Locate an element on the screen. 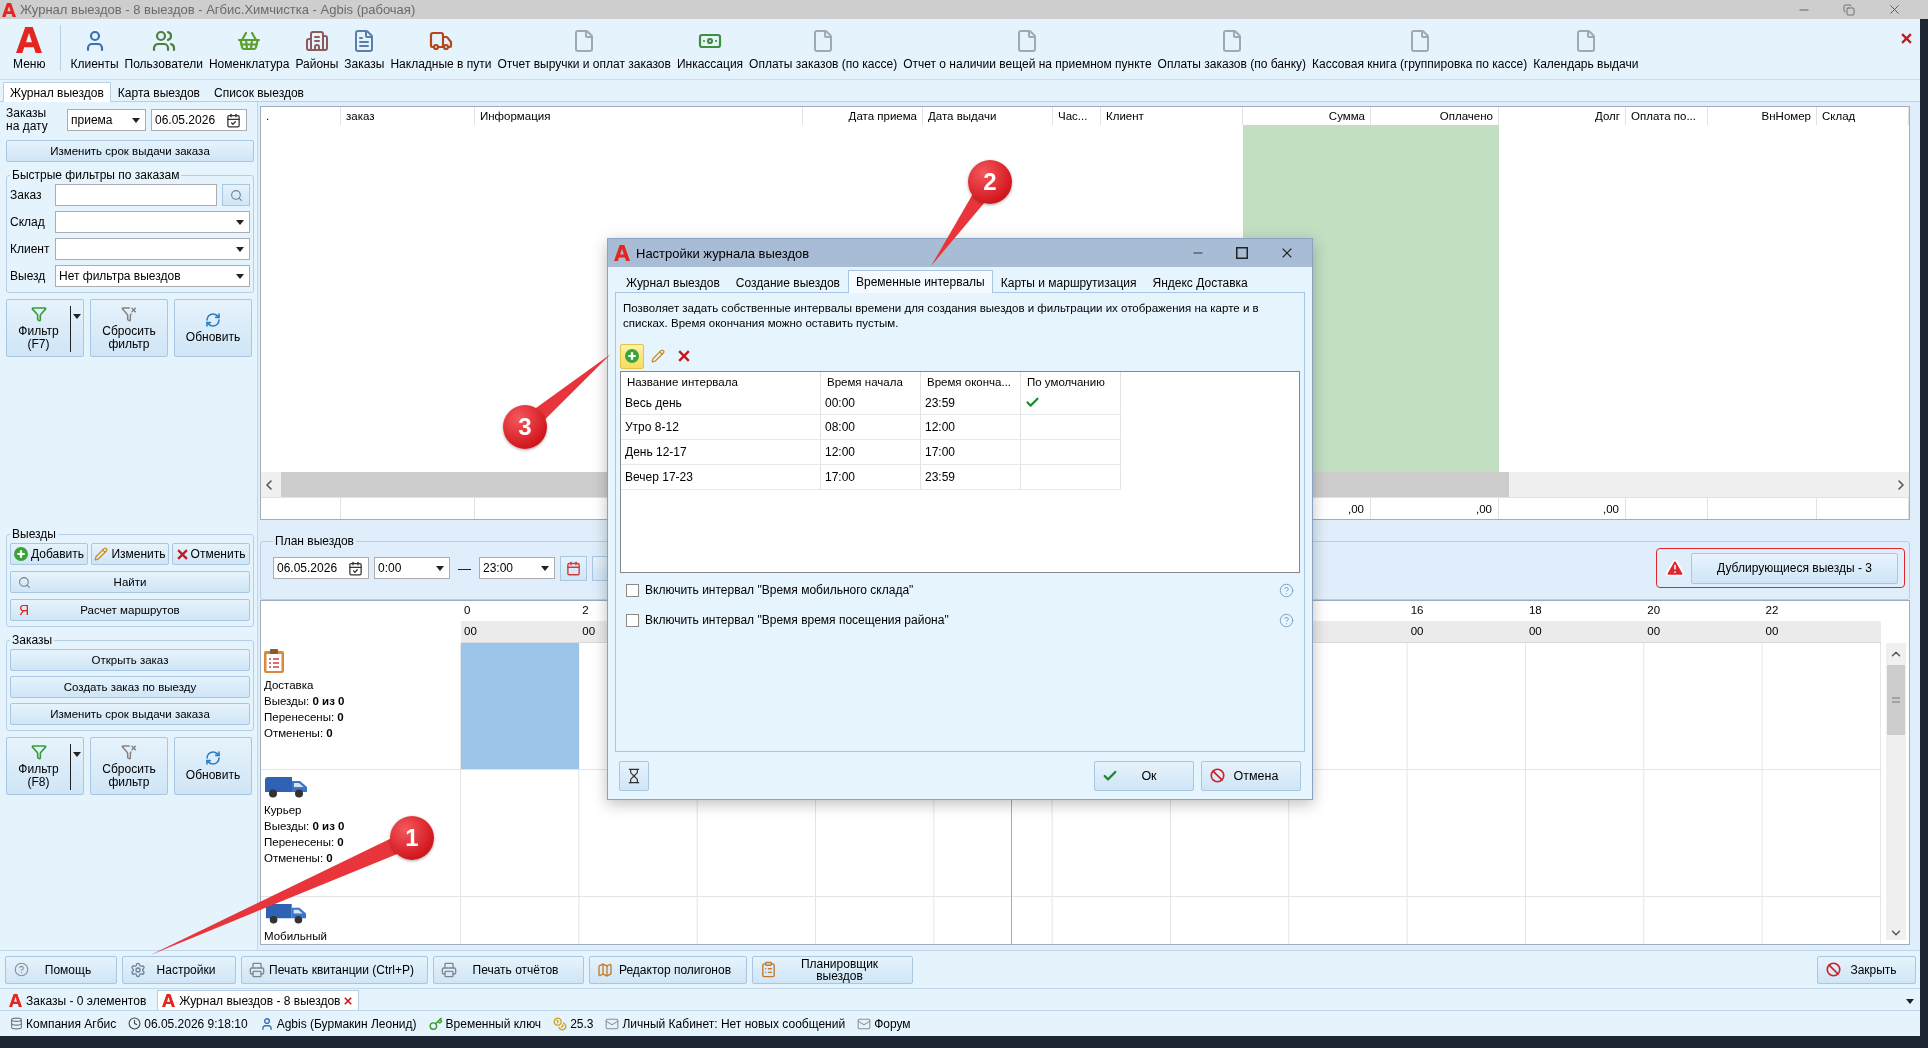 The image size is (1928, 1048). duplicates-button: Дублирующиеся выезды - 3 is located at coordinates (1794, 568).